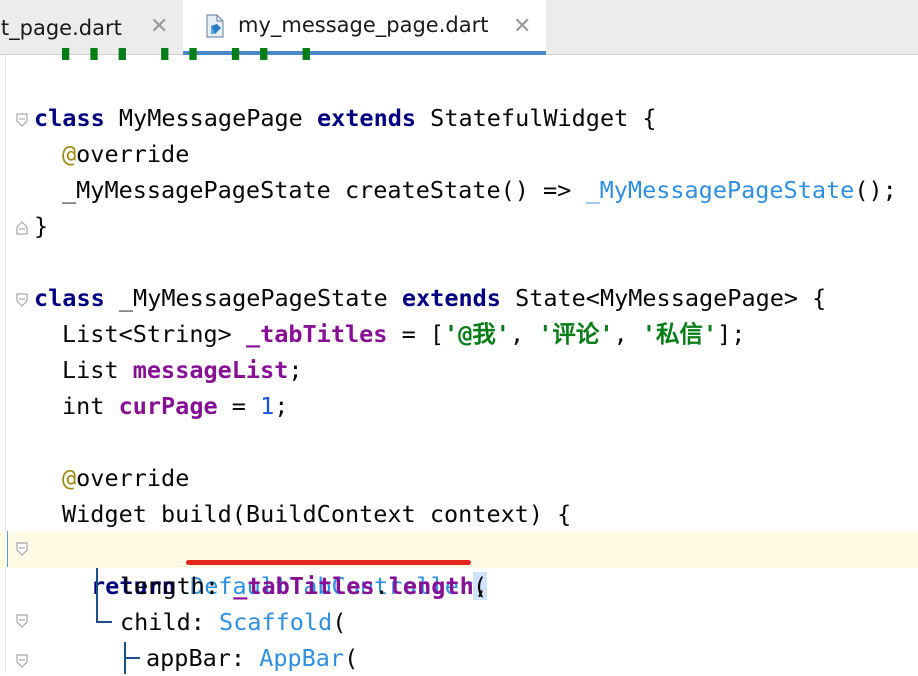 The height and width of the screenshot is (676, 918). I want to click on clipped-line: ▘ ▘ ▘ ▘ ▘ ▘ ▘ ▘, so click(175, 45).